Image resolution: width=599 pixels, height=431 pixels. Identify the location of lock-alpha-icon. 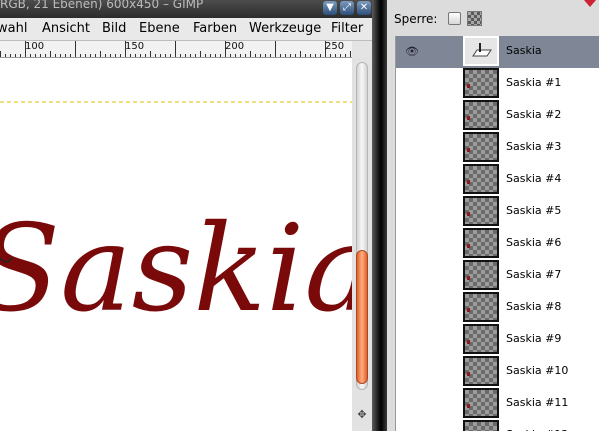
(474, 18).